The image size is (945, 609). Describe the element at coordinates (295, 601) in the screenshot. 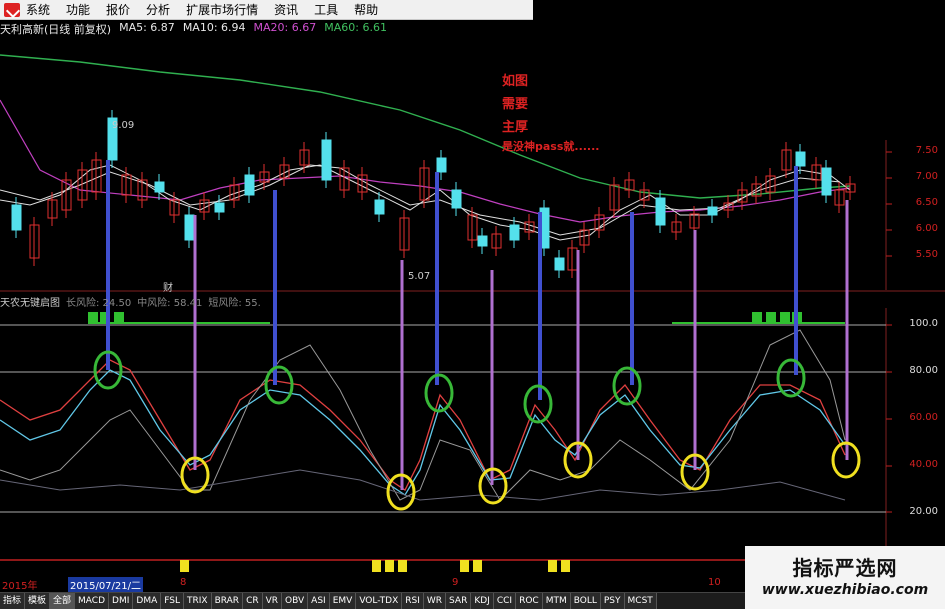

I see `tab-obv: OBV` at that location.